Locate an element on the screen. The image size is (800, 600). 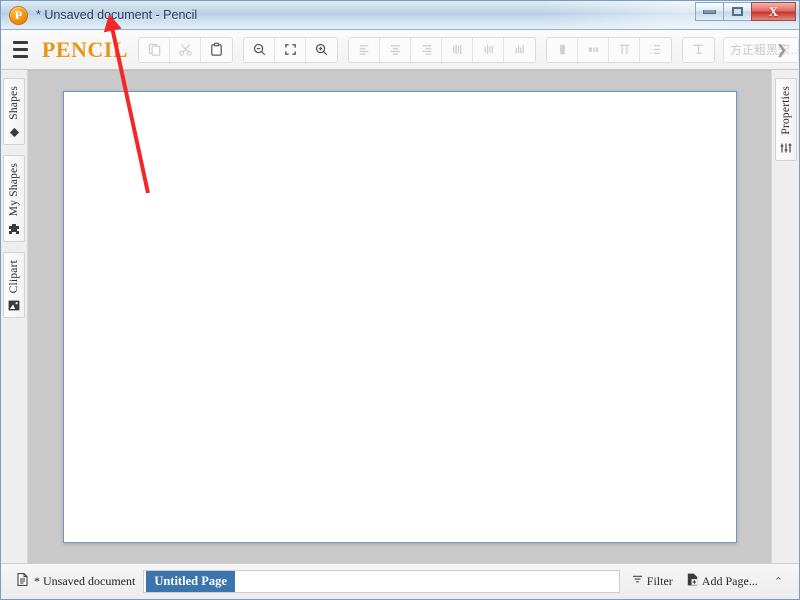
zoom-in-button is located at coordinates (321, 50).